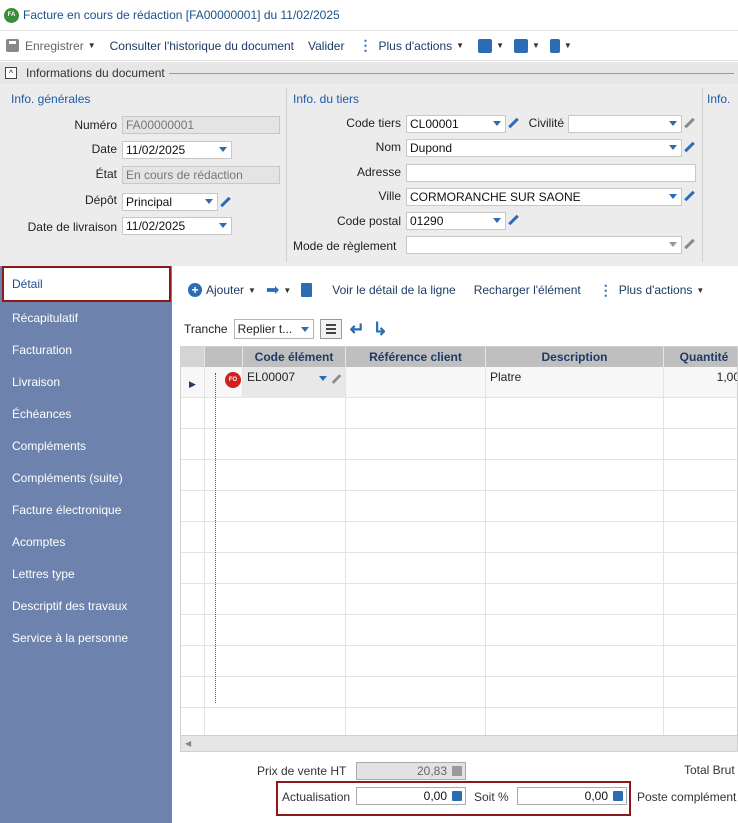  Describe the element at coordinates (411, 796) in the screenshot. I see `actualisation-field: 0,00` at that location.